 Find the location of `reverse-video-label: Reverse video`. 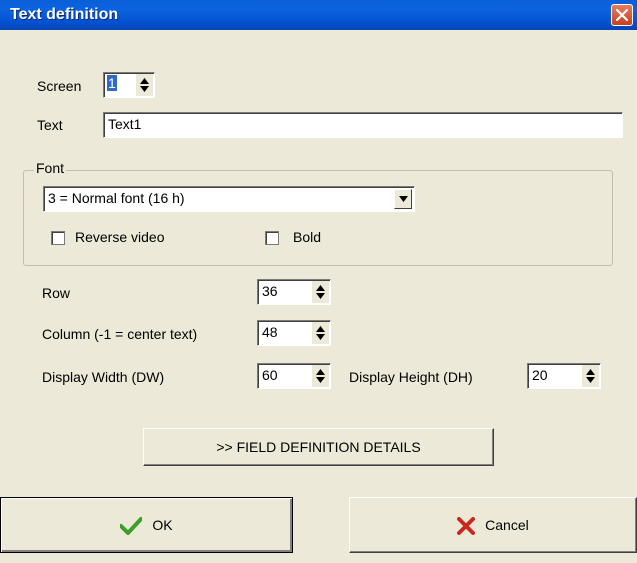

reverse-video-label: Reverse video is located at coordinates (120, 237).